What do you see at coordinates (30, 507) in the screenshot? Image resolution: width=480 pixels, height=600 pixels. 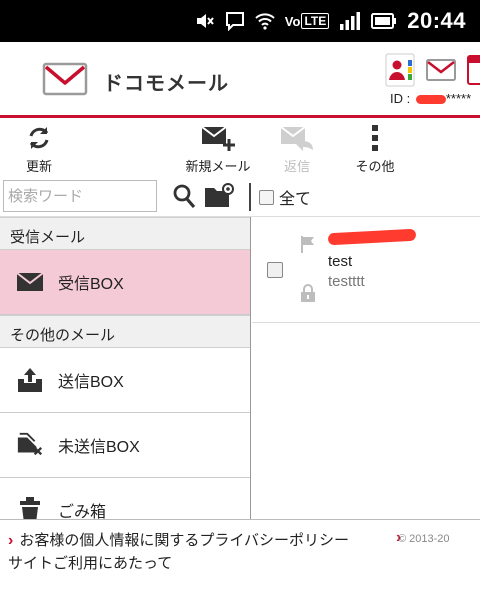 I see `trash-icon` at bounding box center [30, 507].